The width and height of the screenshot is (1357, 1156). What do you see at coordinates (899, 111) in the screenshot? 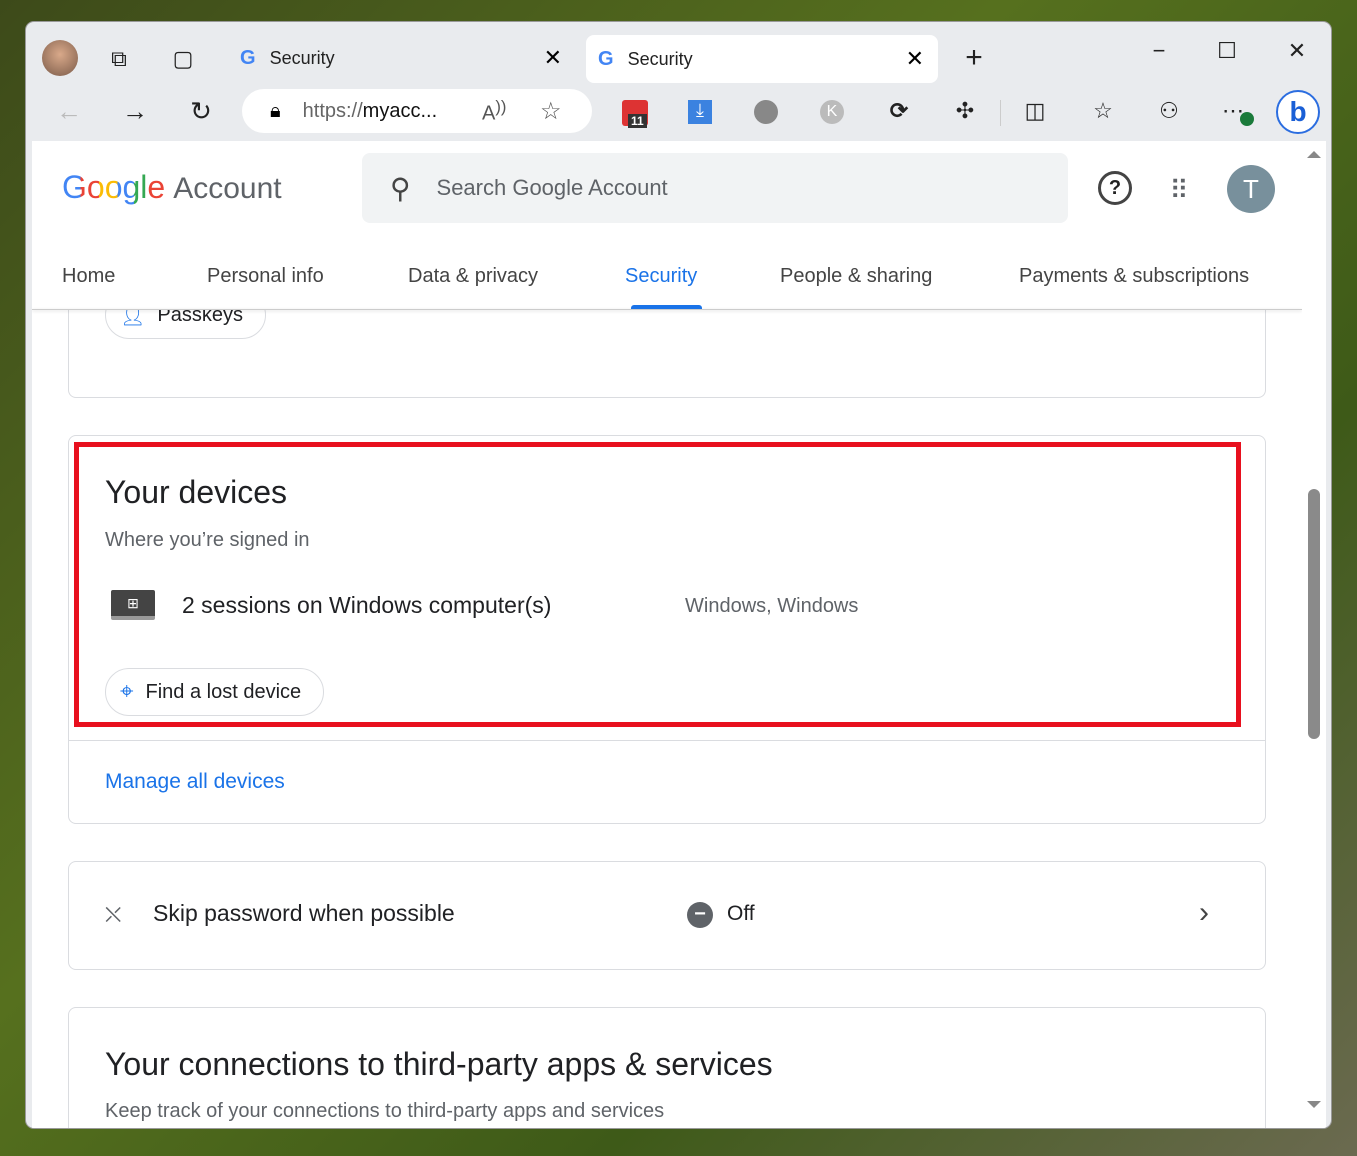
I see `sync-extension-icon: ⟳` at bounding box center [899, 111].